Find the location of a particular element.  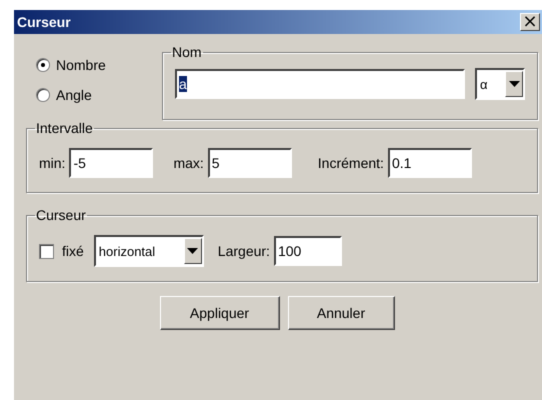

group-legend: Intervalle is located at coordinates (64, 128).